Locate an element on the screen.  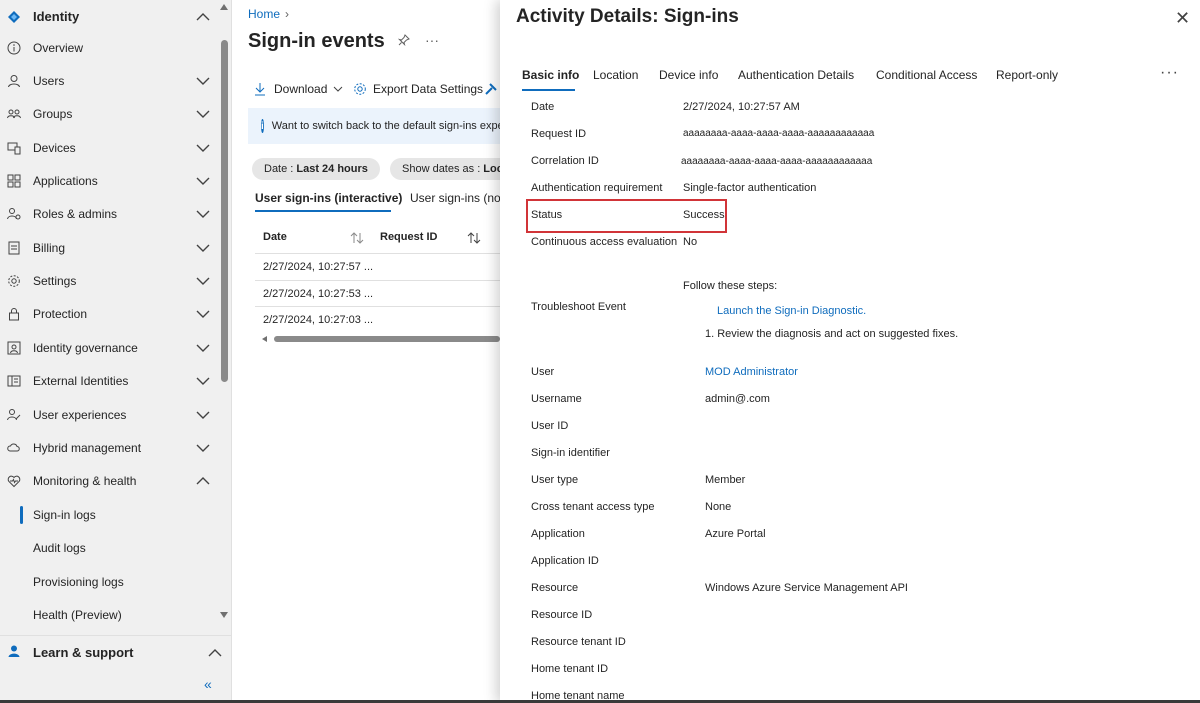
governance-icon is located at coordinates (14, 348).